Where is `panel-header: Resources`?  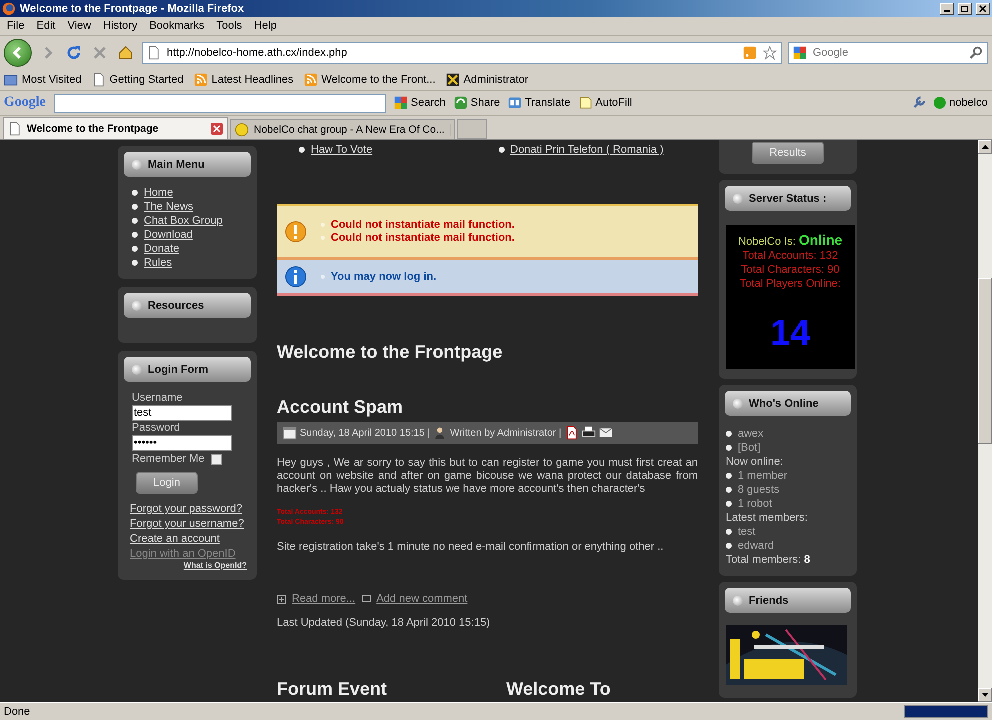 panel-header: Resources is located at coordinates (187, 305).